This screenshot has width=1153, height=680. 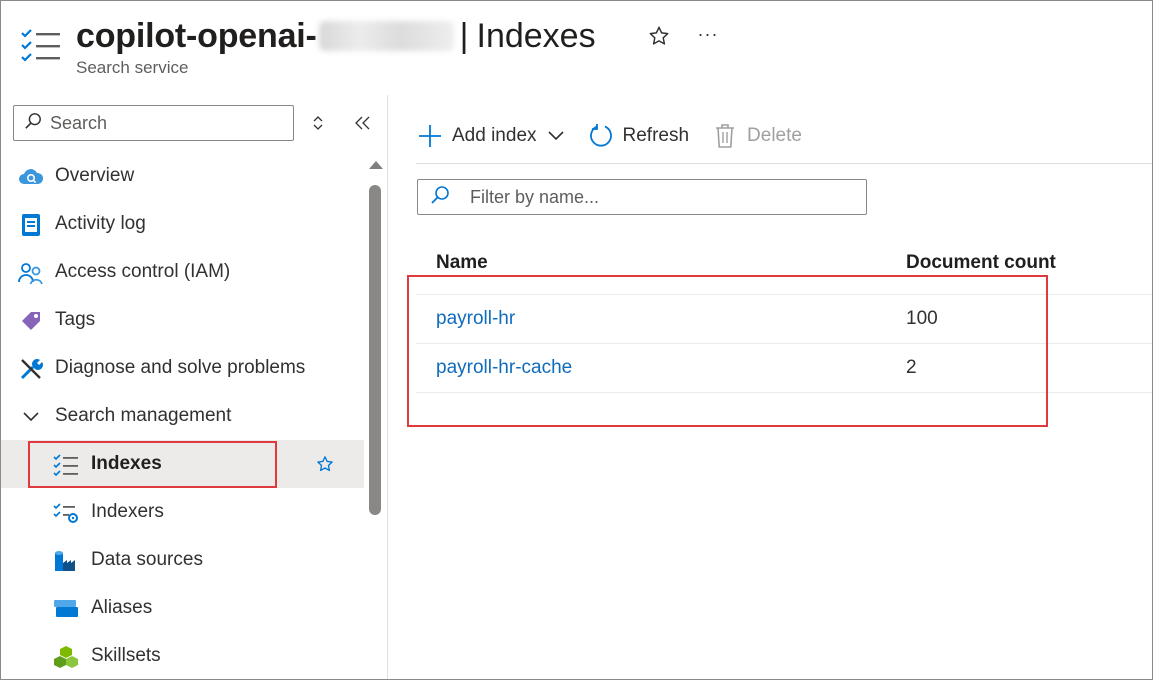 What do you see at coordinates (475, 319) in the screenshot?
I see `index-name-link: payroll-hr` at bounding box center [475, 319].